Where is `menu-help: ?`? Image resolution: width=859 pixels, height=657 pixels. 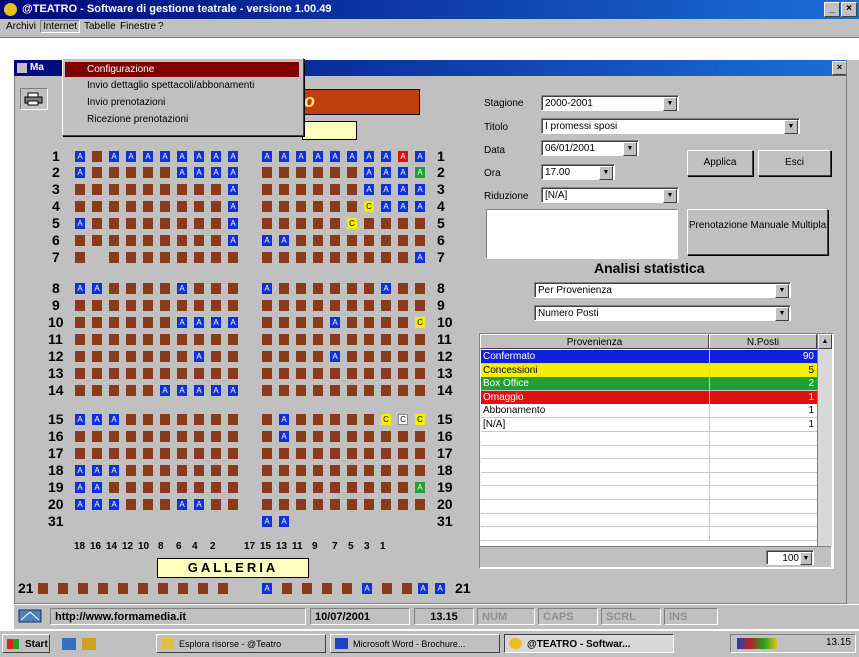 menu-help: ? is located at coordinates (161, 26).